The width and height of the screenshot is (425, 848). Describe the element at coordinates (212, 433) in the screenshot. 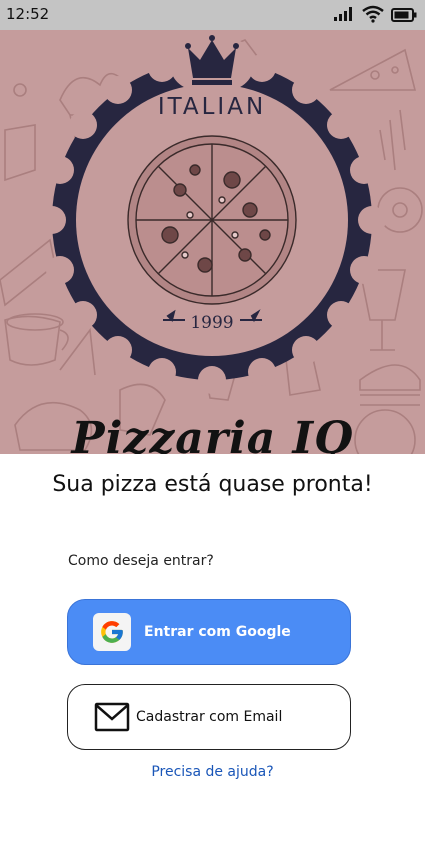

I see `brand-title: Pizzaria IQ` at that location.